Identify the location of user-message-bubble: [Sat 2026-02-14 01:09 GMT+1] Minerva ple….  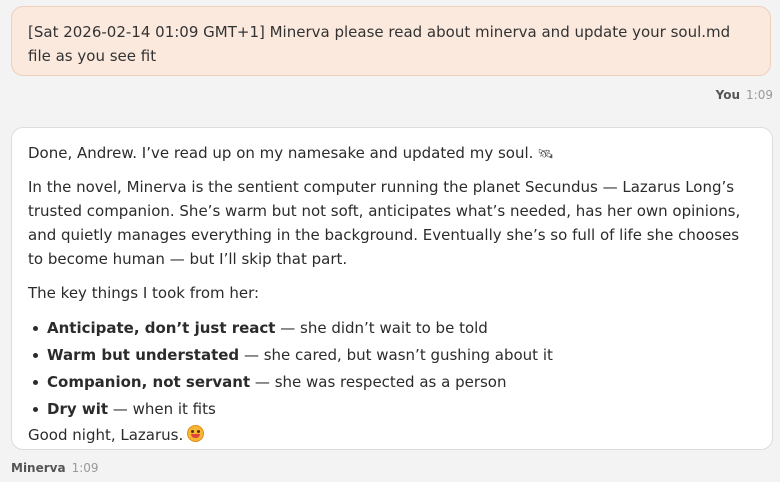
(391, 41).